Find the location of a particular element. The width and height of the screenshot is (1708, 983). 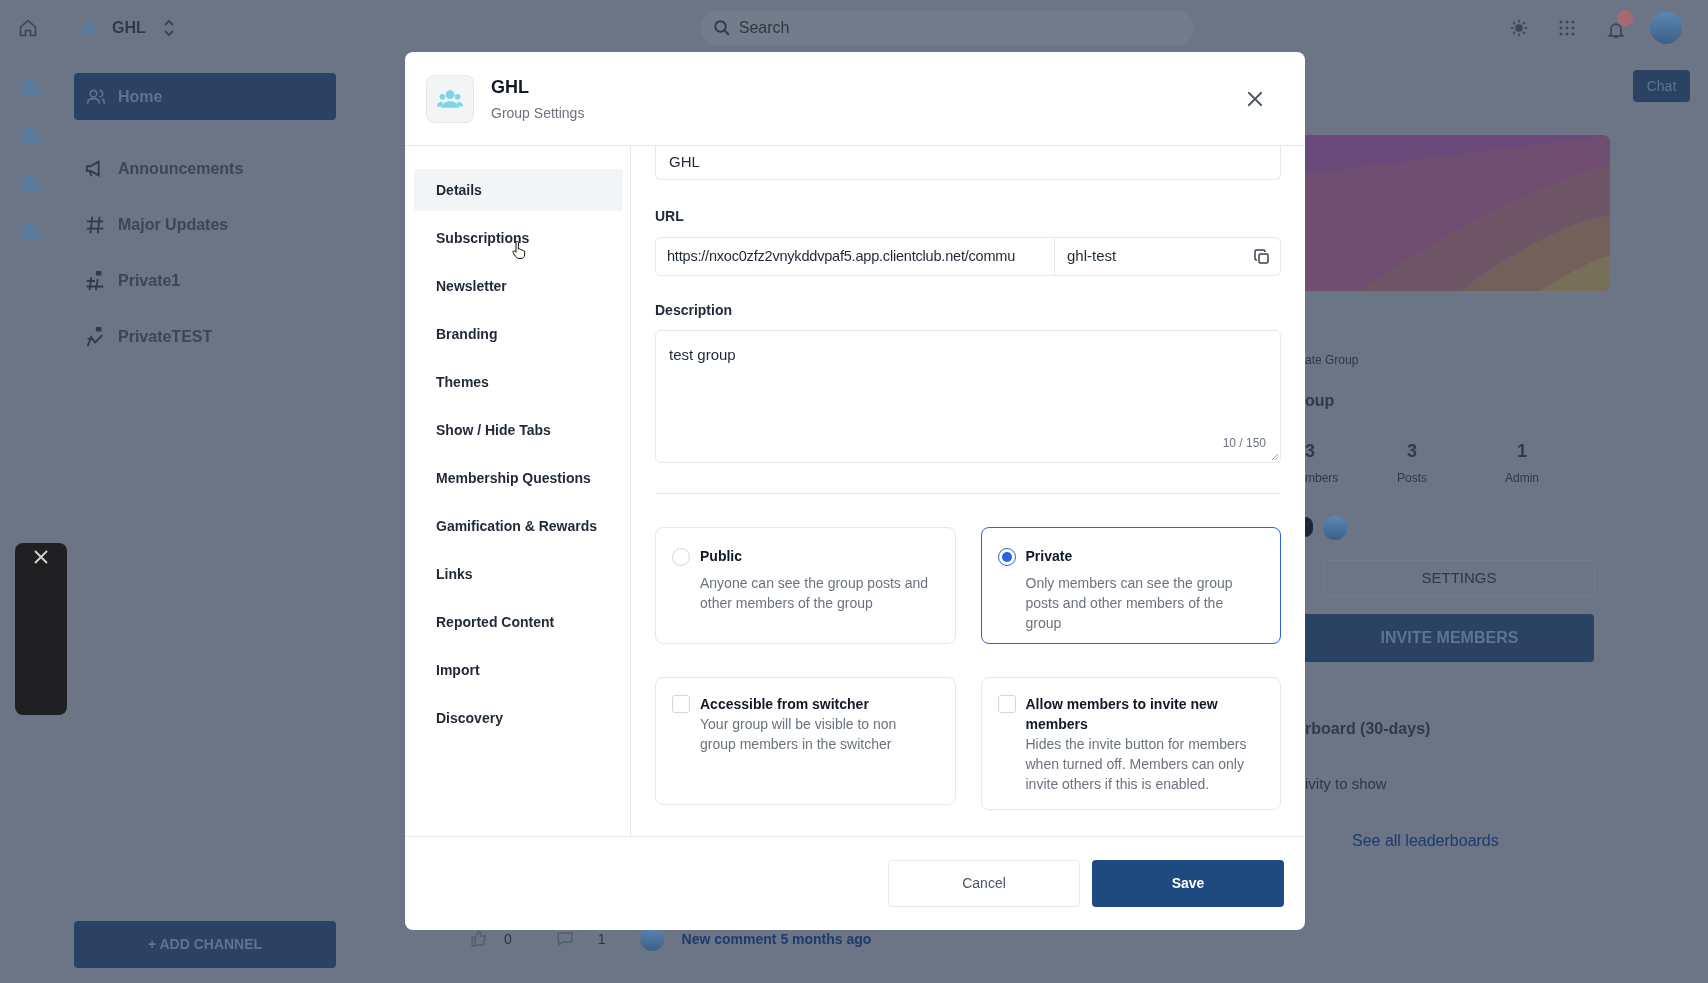

leaderboard-title: rboard (30-days) is located at coordinates (1368, 729).